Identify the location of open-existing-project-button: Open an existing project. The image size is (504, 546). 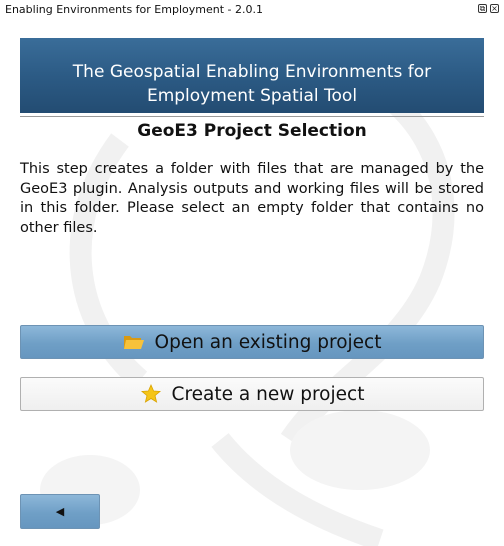
(252, 342).